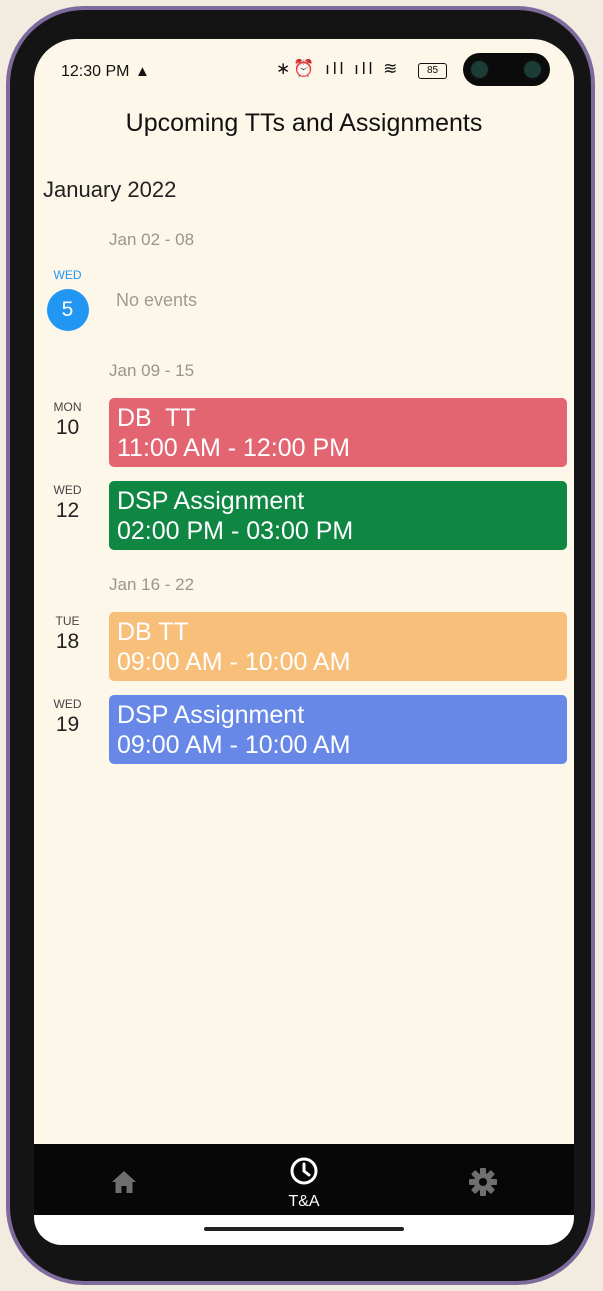 The image size is (603, 1291). I want to click on nav-ta-button: T&A, so click(304, 1183).